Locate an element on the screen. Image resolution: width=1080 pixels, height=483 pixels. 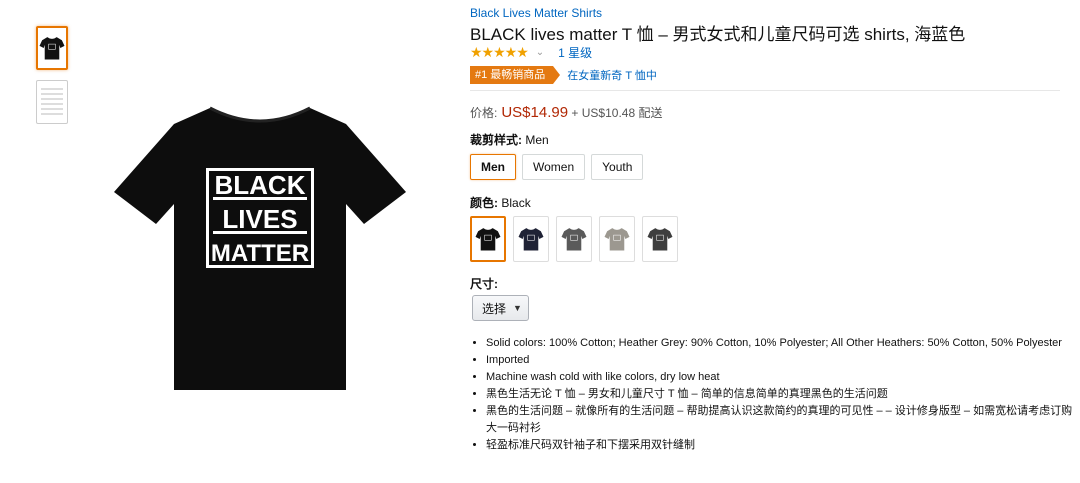
price-label: 价格: is located at coordinates (484, 113).